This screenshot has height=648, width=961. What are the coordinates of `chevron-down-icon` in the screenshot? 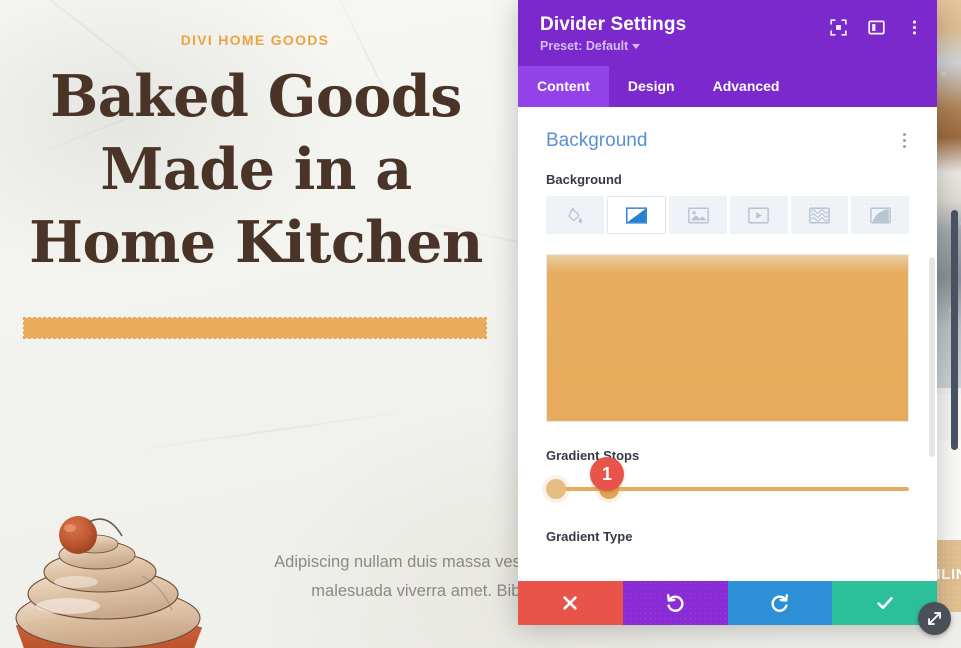 It's located at (636, 46).